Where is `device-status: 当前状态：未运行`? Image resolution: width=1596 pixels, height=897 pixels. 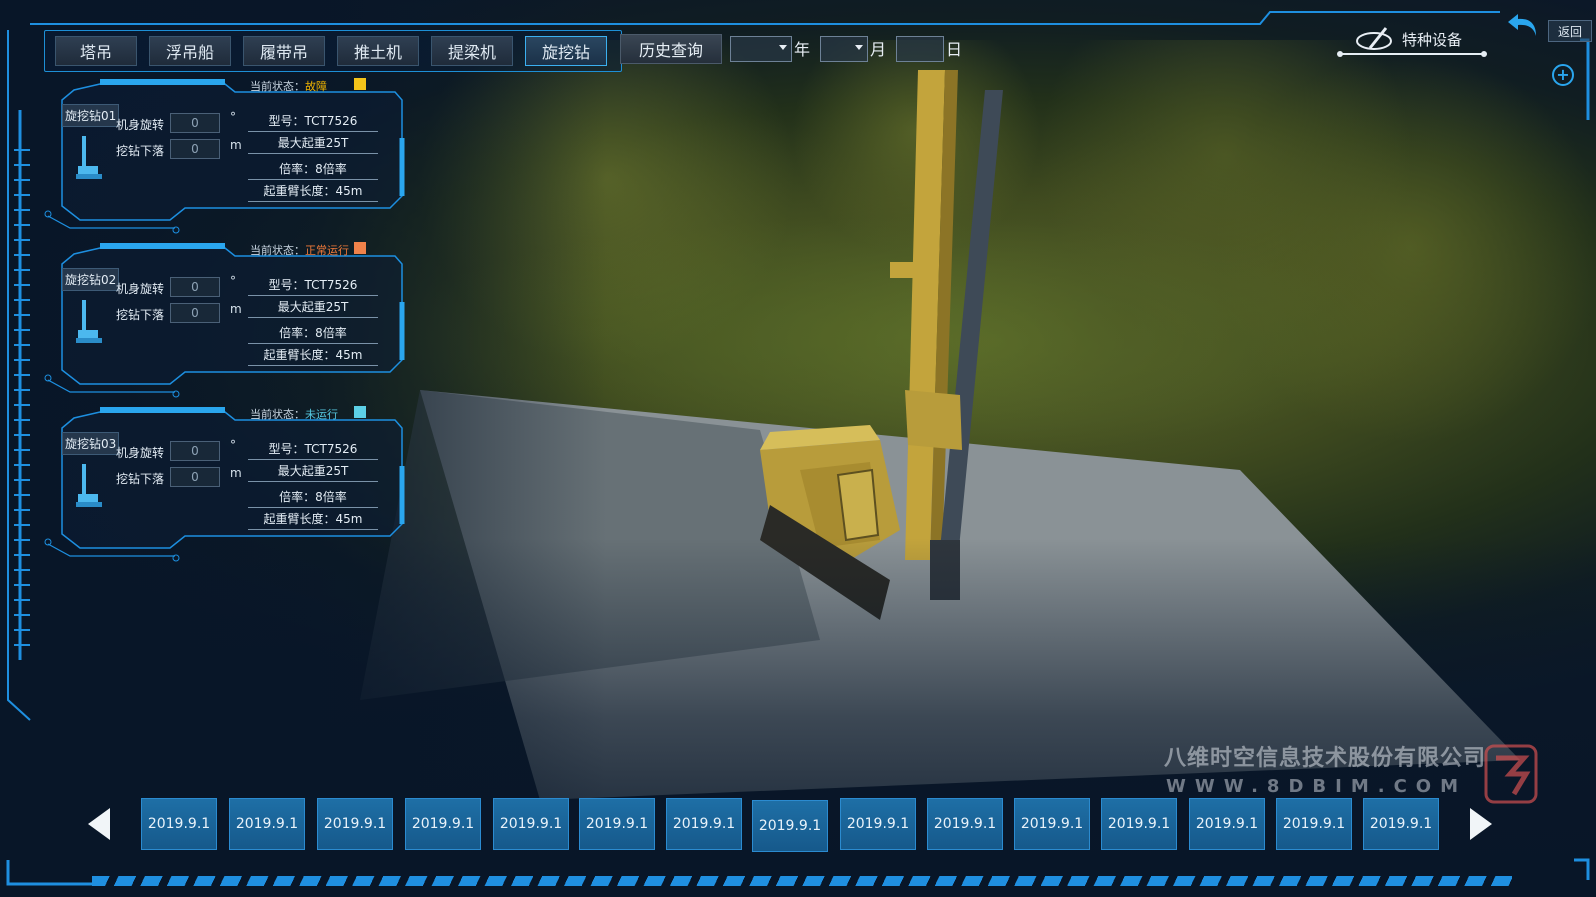
device-status: 当前状态：未运行 is located at coordinates (294, 414).